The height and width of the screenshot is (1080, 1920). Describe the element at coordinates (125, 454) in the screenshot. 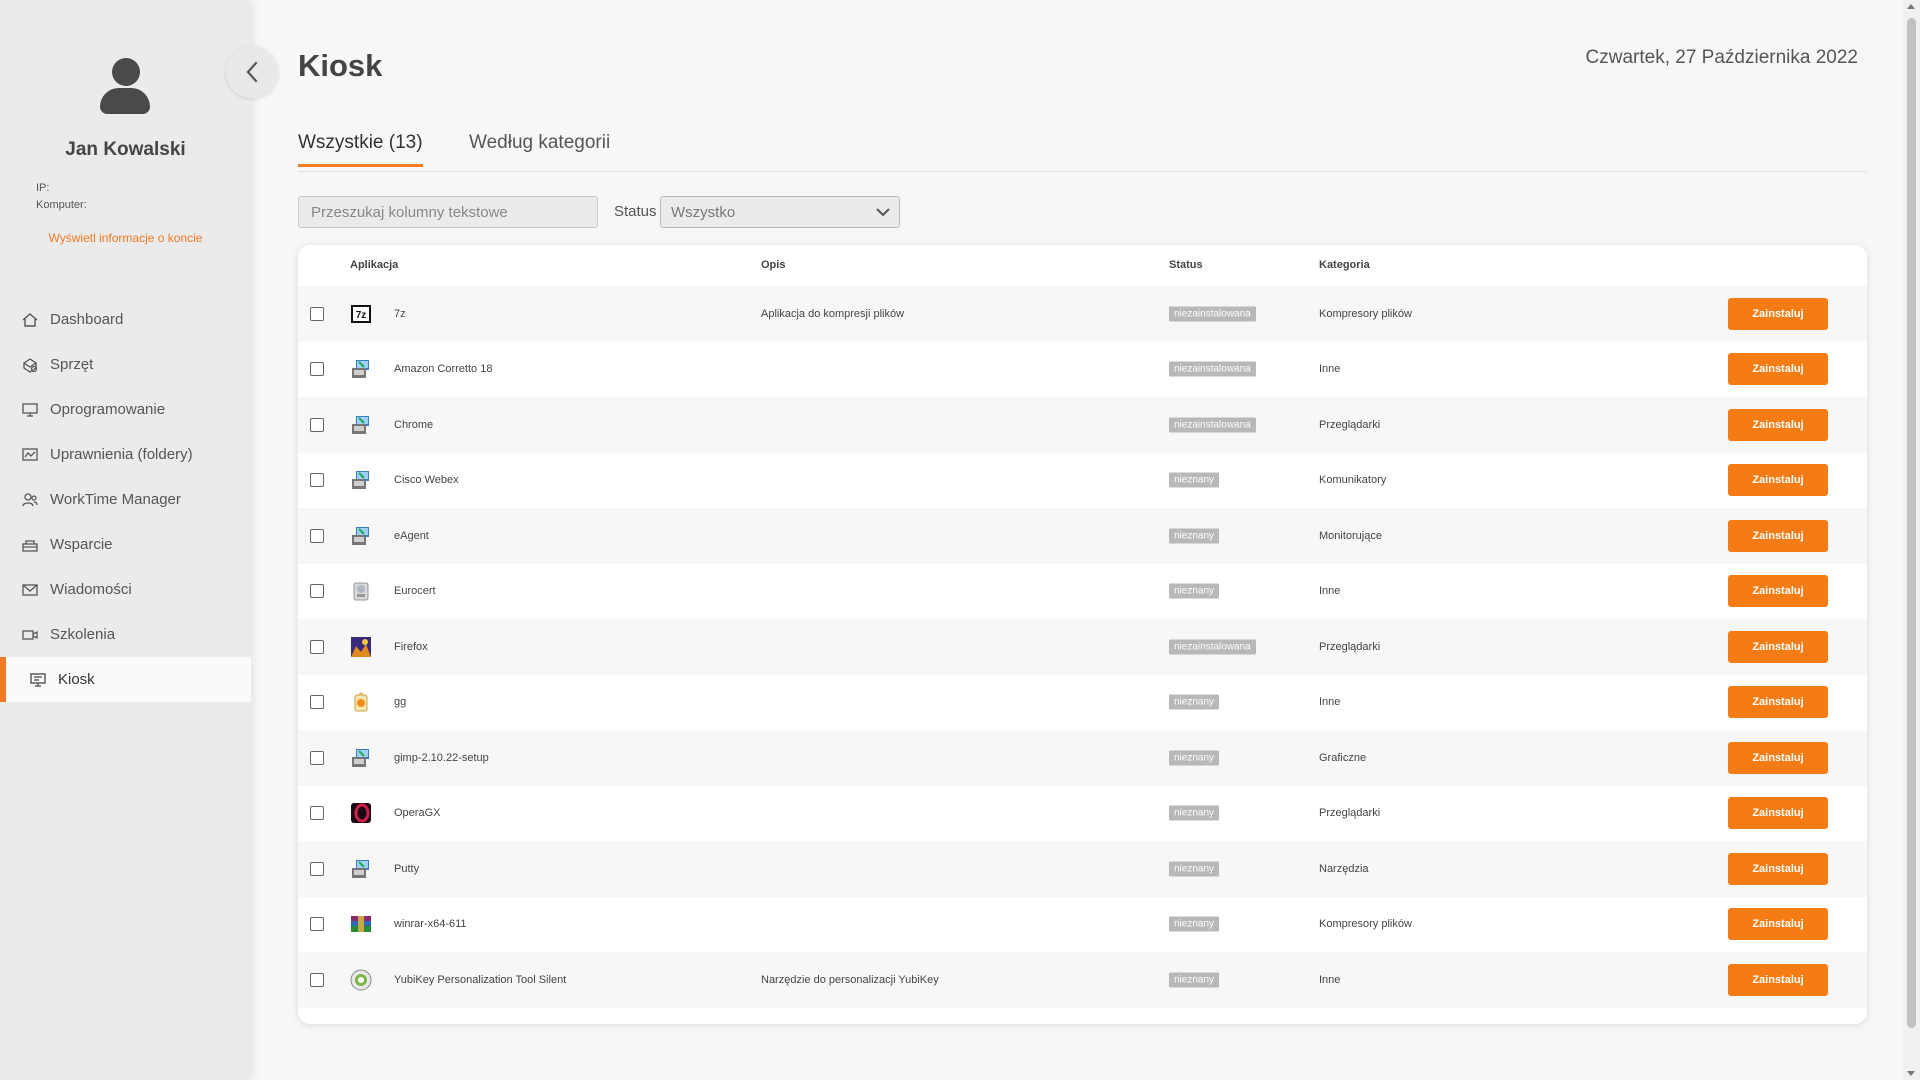

I see `sidebar-item-permissions: Uprawnienia (foldery)` at that location.